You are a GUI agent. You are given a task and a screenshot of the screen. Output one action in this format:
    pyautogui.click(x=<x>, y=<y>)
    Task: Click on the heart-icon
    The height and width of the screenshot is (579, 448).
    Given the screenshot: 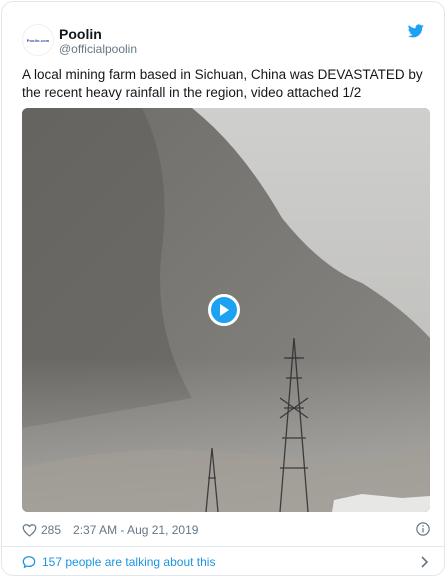 What is the action you would take?
    pyautogui.click(x=29, y=530)
    